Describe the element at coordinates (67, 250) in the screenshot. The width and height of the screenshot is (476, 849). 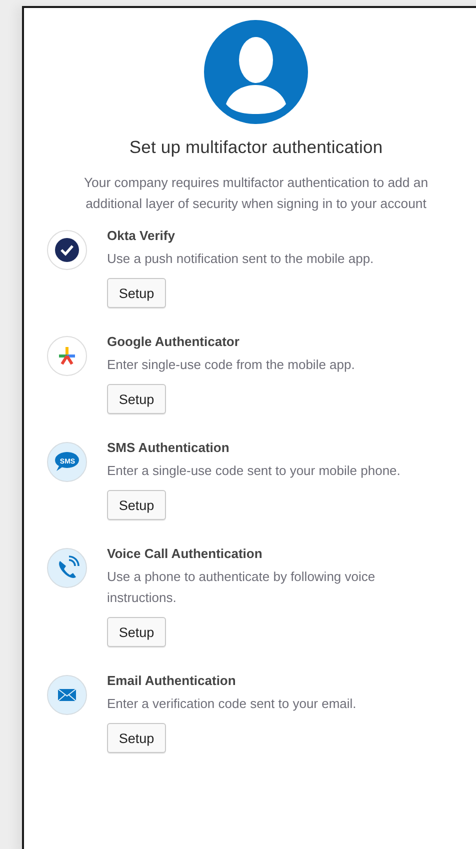
I see `check-icon` at that location.